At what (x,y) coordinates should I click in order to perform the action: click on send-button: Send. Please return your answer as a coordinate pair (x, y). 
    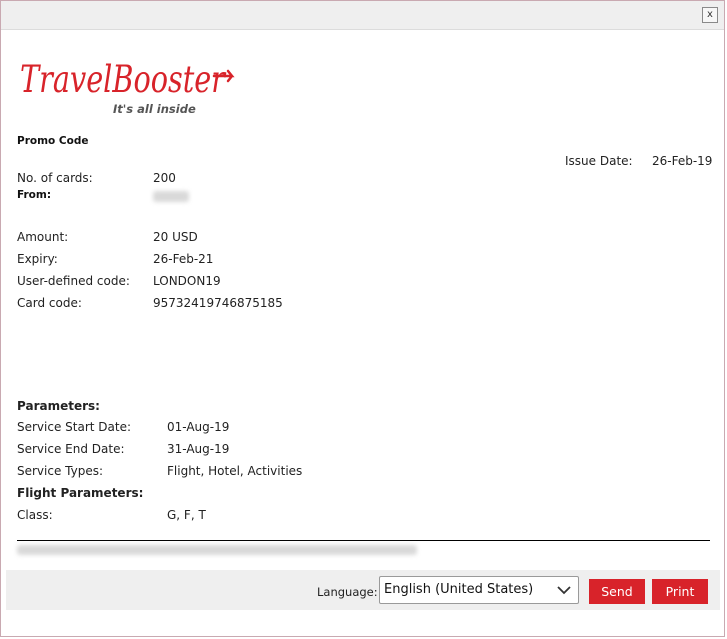
    Looking at the image, I should click on (617, 591).